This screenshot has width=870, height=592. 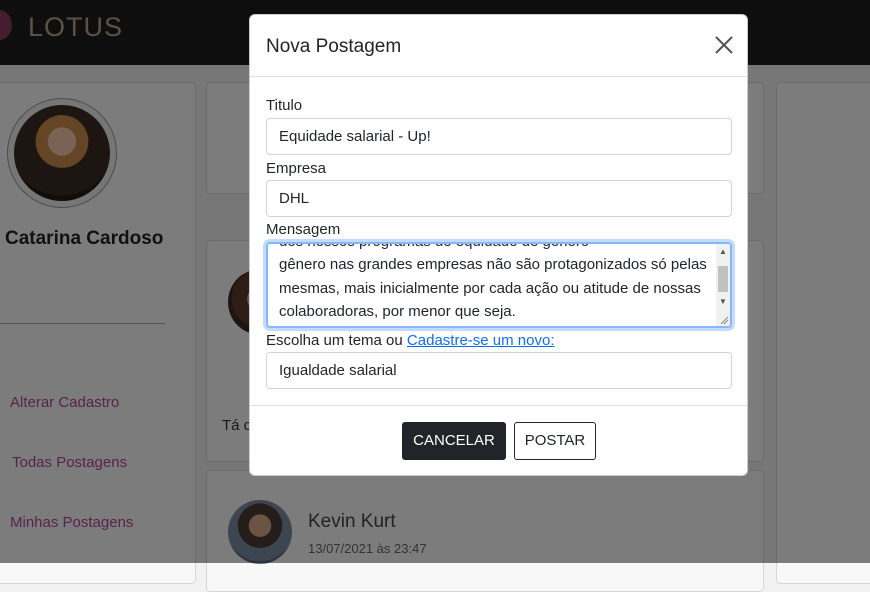 I want to click on modal-header: Nova Postagem, so click(x=498, y=46).